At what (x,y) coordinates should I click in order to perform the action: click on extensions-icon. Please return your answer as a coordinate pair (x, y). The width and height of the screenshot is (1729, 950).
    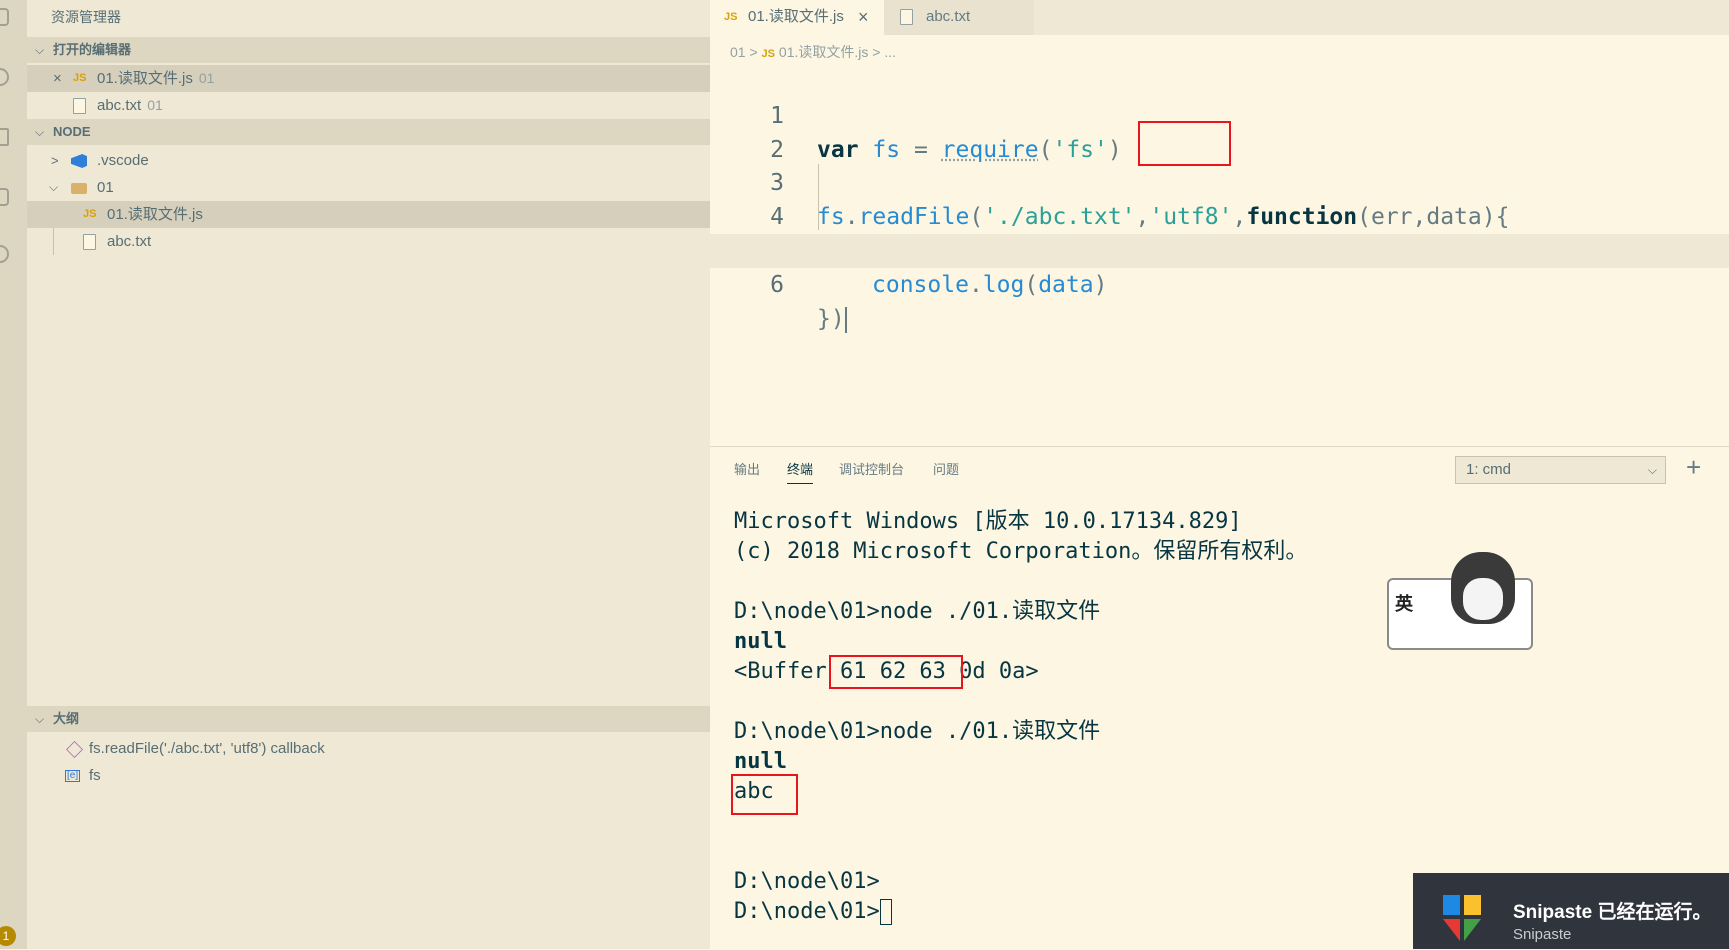
    Looking at the image, I should click on (4, 254).